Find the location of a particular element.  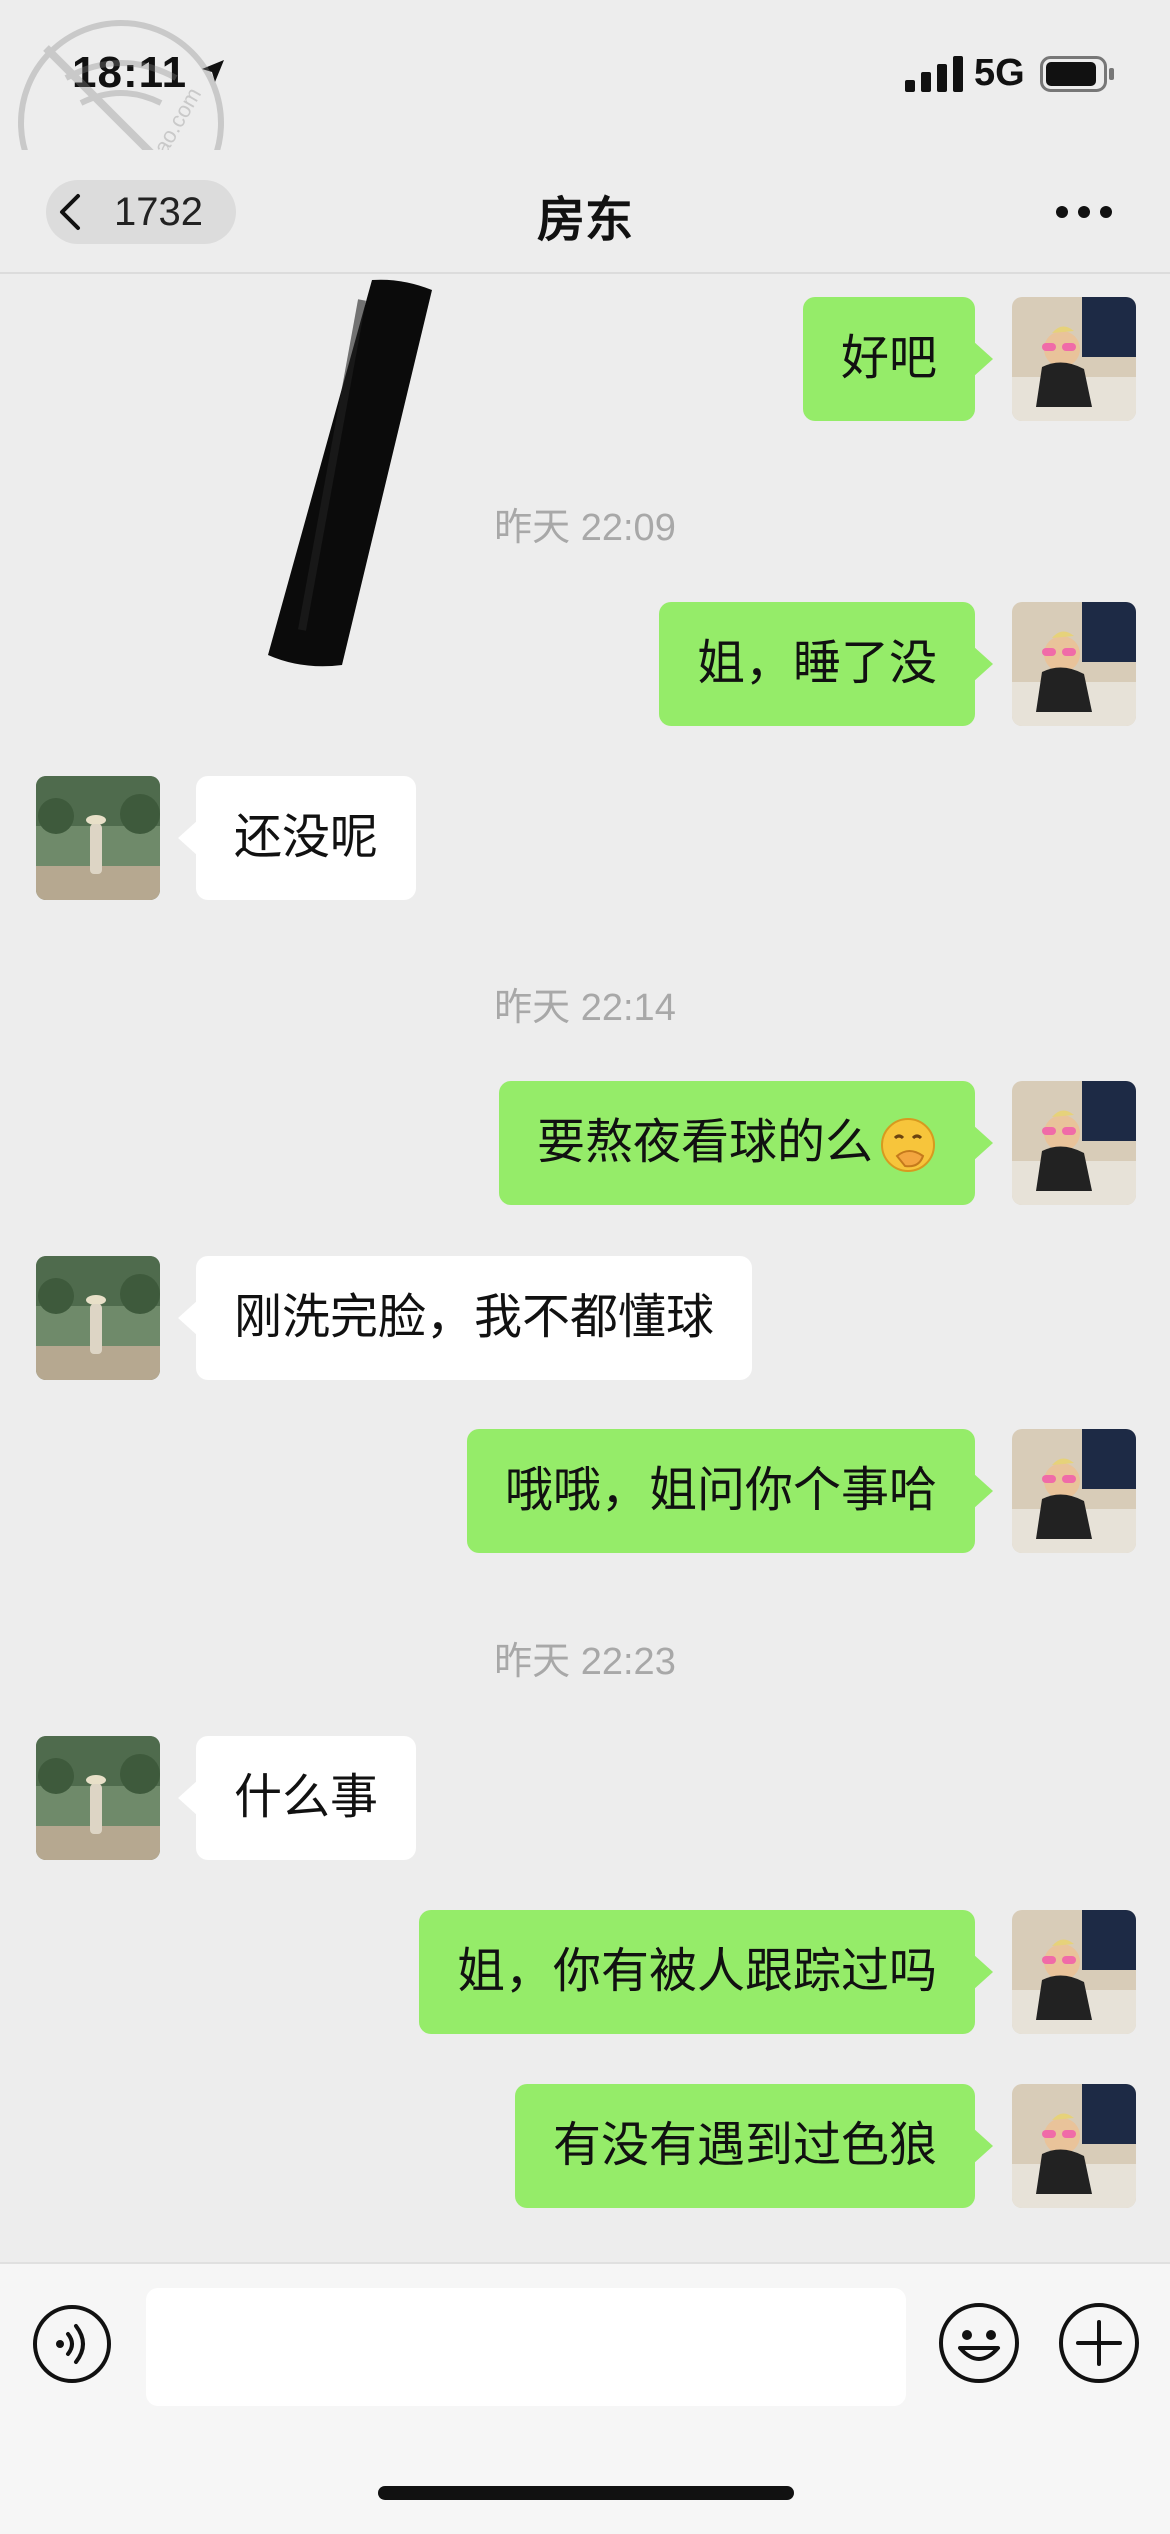

my-message-bubble: 姐，睡了没 is located at coordinates (826, 664).